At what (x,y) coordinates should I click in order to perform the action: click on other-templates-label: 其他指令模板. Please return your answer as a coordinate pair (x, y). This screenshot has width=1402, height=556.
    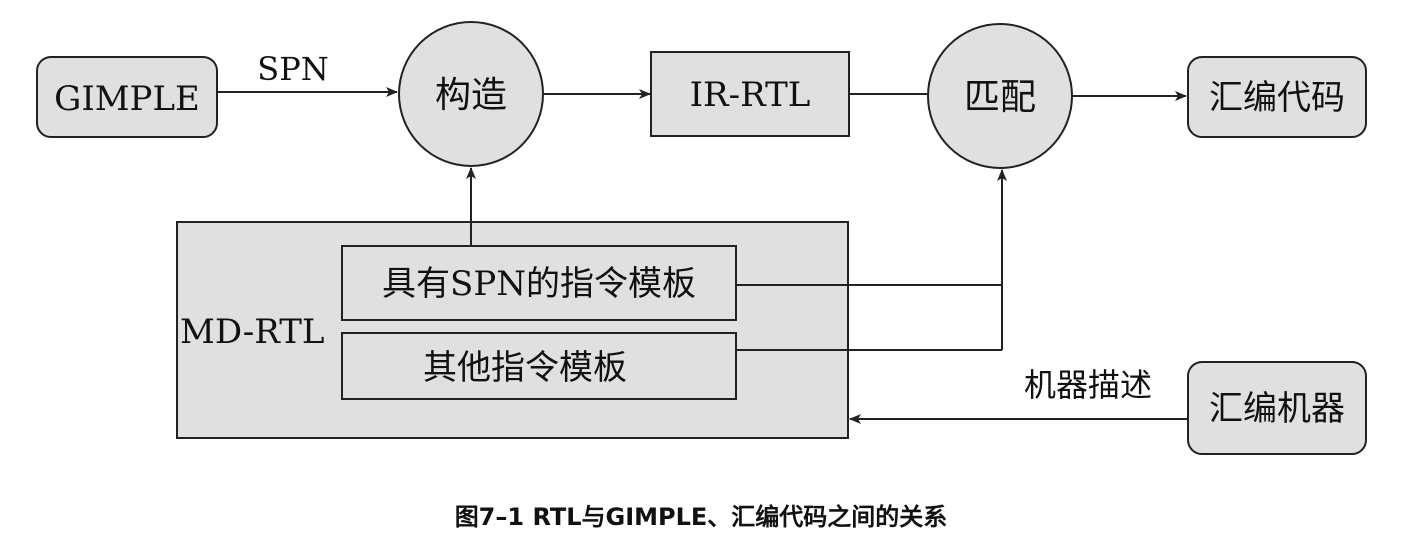
    Looking at the image, I should click on (525, 368).